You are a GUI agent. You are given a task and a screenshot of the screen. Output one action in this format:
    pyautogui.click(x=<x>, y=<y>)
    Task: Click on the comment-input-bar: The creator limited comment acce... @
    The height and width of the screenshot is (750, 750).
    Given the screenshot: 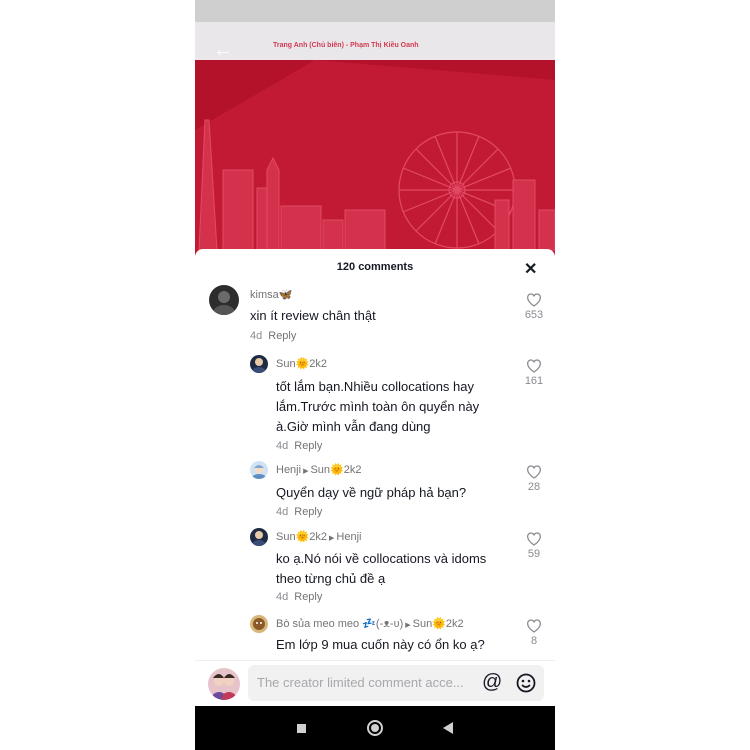 What is the action you would take?
    pyautogui.click(x=375, y=683)
    